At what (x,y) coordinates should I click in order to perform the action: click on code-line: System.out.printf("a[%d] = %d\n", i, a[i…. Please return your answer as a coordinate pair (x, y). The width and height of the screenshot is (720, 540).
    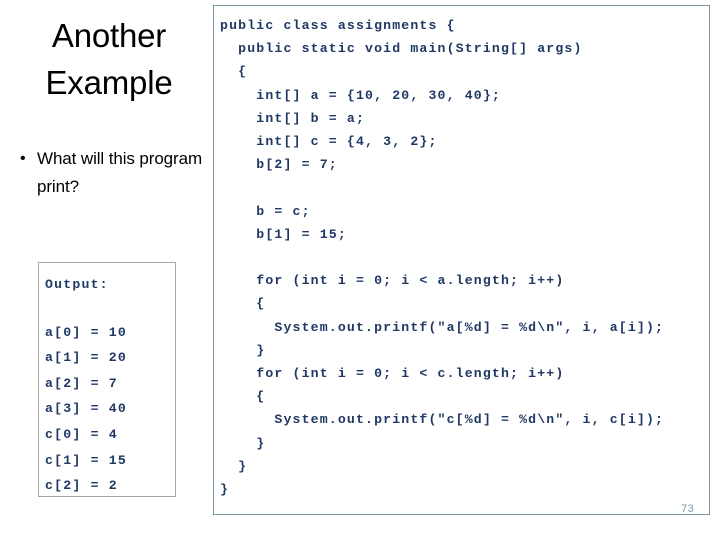
    Looking at the image, I should click on (442, 327).